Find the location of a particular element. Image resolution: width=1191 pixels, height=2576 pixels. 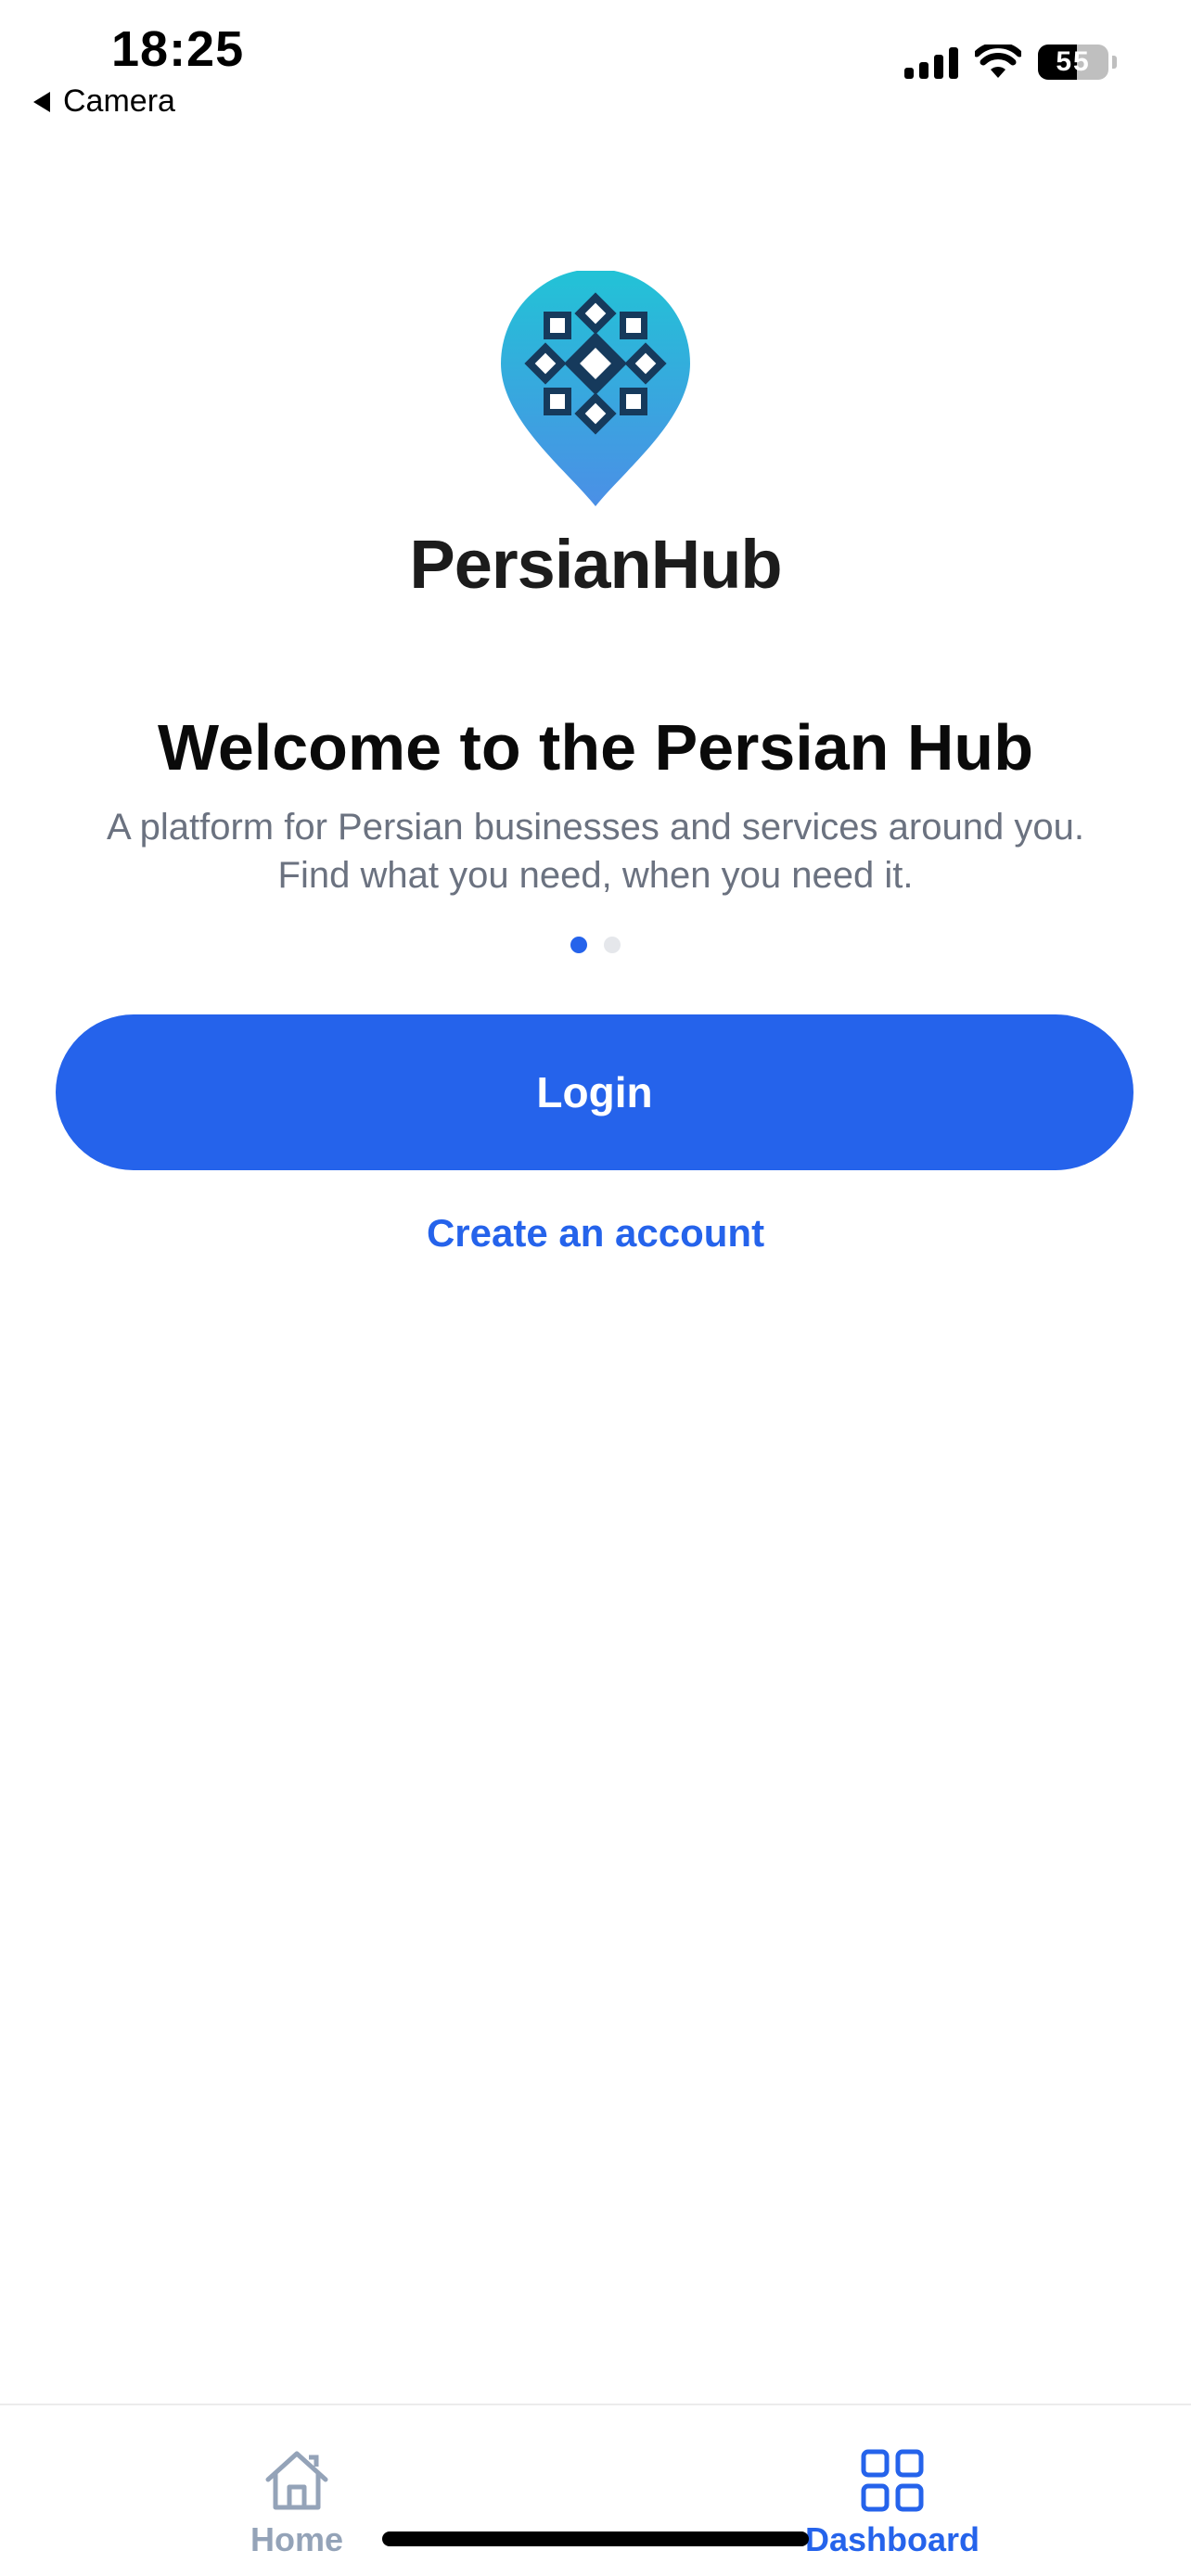

welcome-title: Welcome to the Persian Hub is located at coordinates (595, 747).